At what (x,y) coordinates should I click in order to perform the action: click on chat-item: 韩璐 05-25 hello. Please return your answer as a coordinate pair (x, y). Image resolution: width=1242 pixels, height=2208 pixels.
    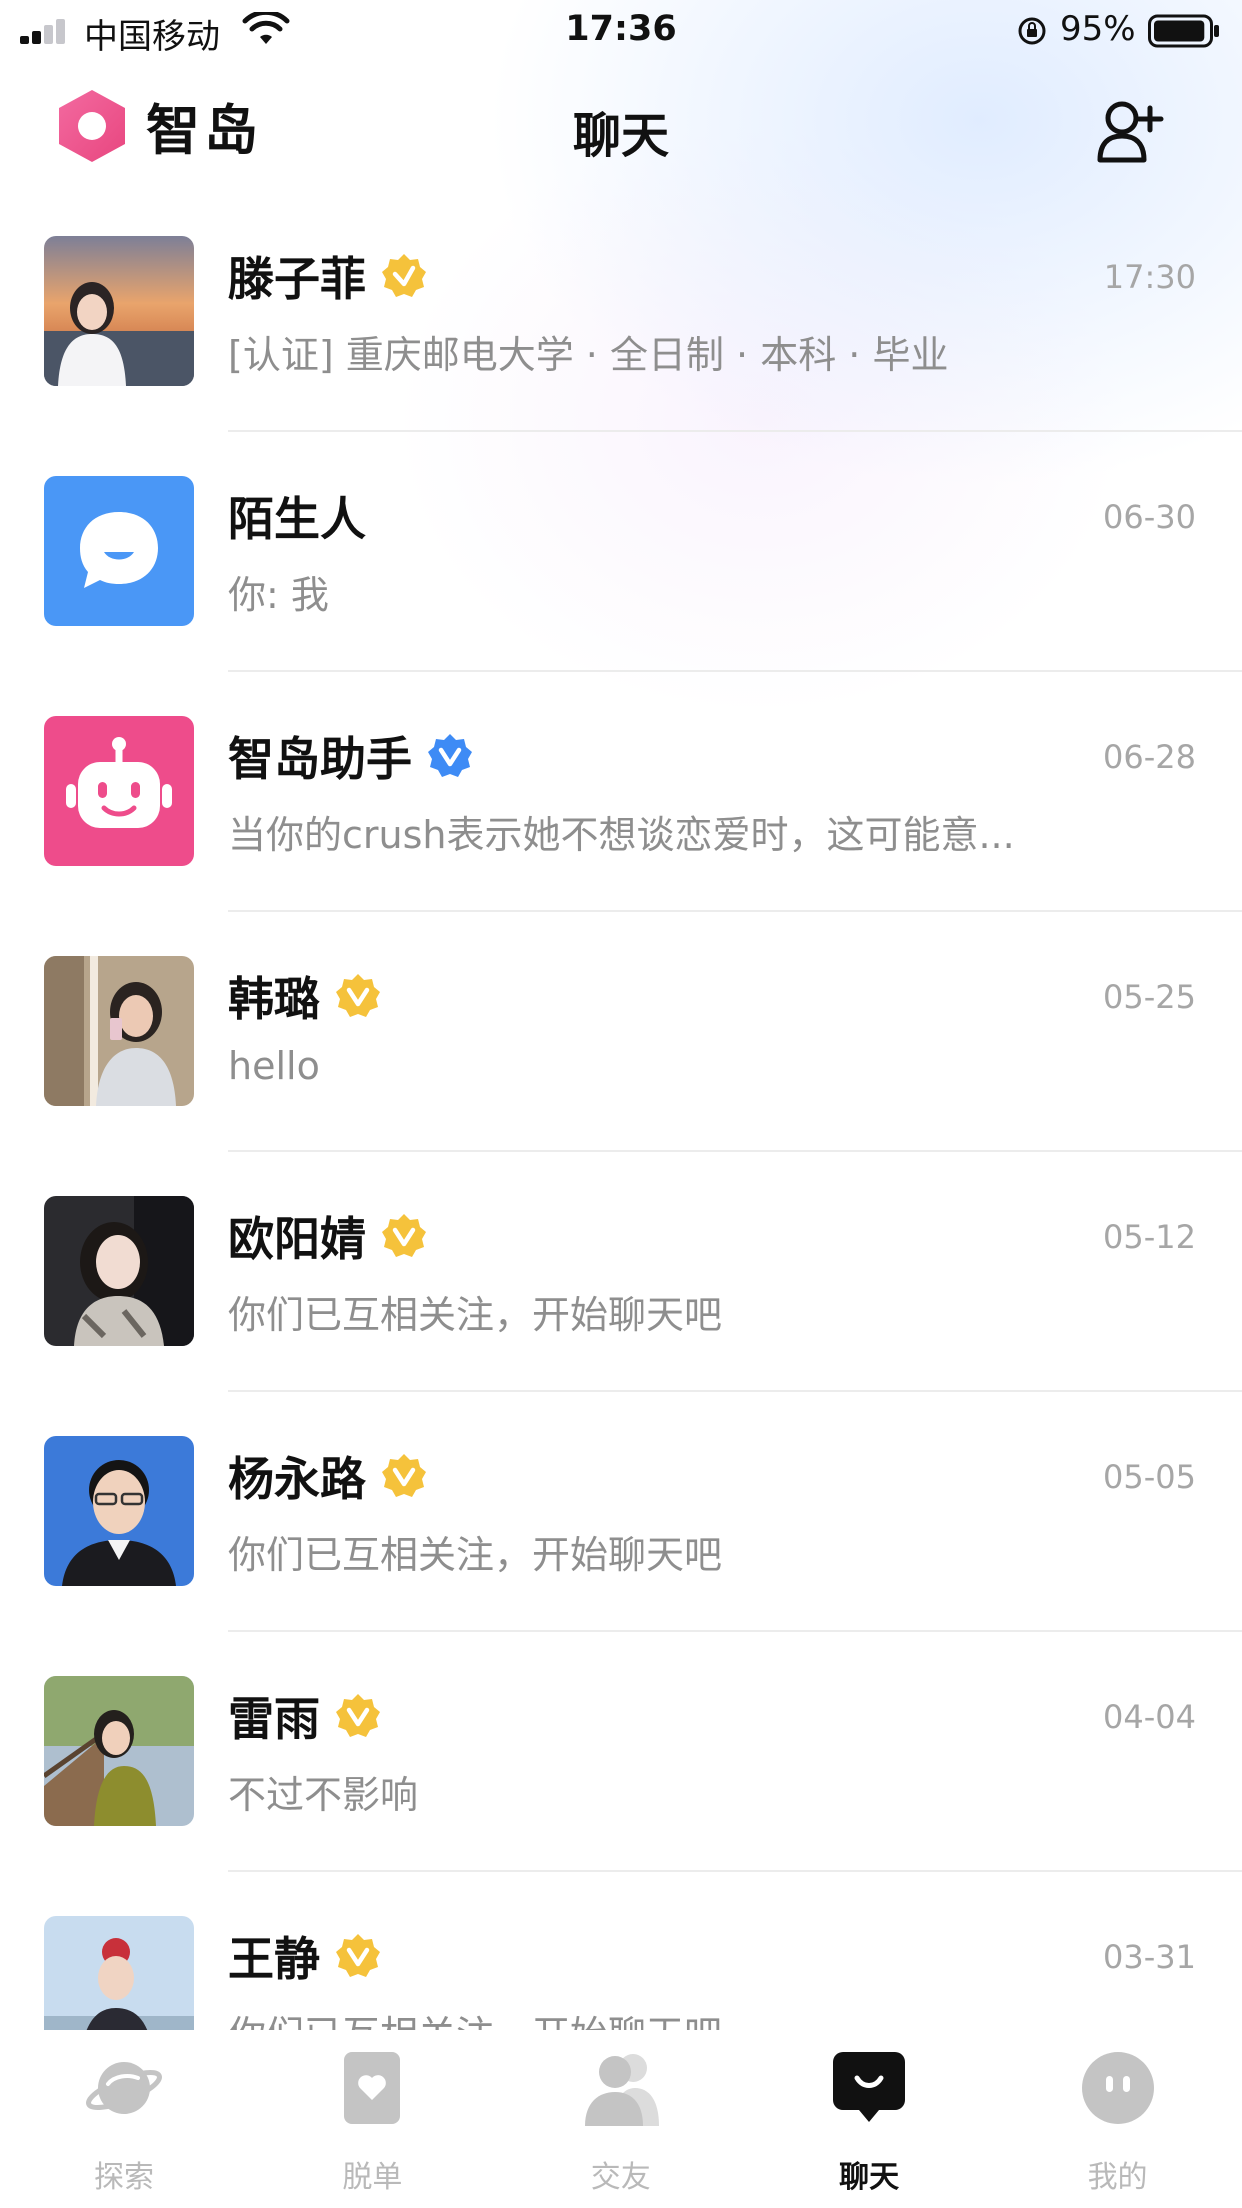
    Looking at the image, I should click on (621, 1032).